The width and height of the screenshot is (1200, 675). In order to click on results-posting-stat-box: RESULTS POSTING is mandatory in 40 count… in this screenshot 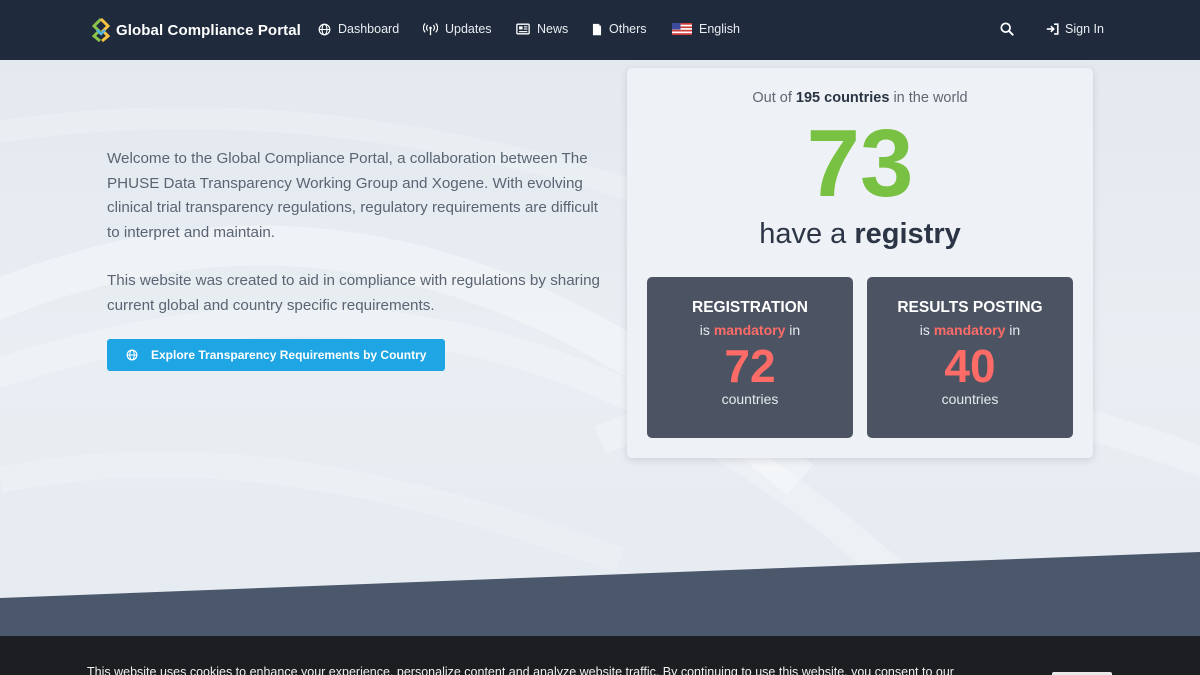, I will do `click(970, 357)`.